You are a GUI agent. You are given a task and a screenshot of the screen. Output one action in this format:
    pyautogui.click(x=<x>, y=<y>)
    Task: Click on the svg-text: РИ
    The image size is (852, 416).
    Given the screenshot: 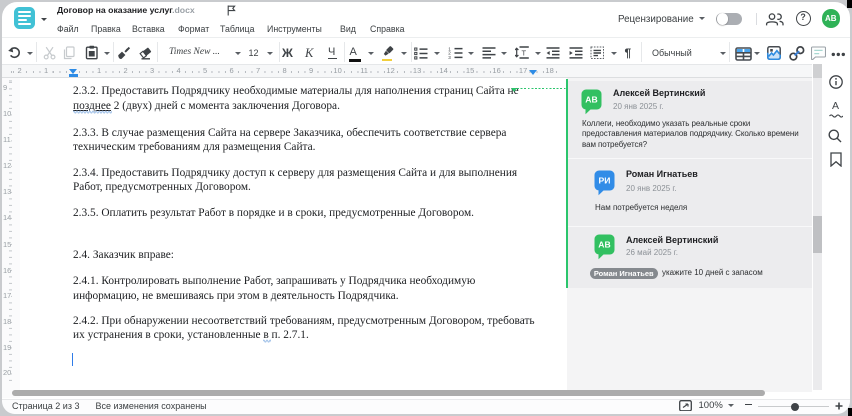 What is the action you would take?
    pyautogui.click(x=605, y=180)
    